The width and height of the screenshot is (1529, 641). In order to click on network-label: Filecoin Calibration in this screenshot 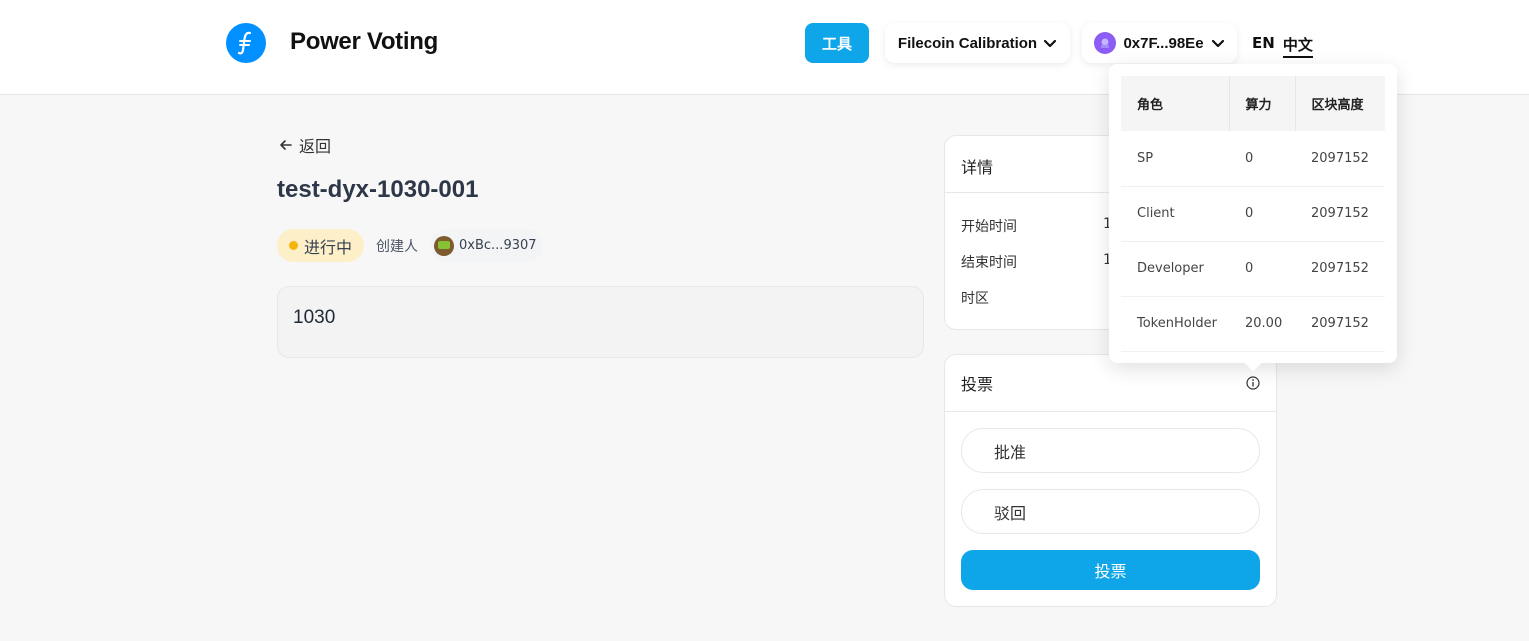, I will do `click(967, 43)`.